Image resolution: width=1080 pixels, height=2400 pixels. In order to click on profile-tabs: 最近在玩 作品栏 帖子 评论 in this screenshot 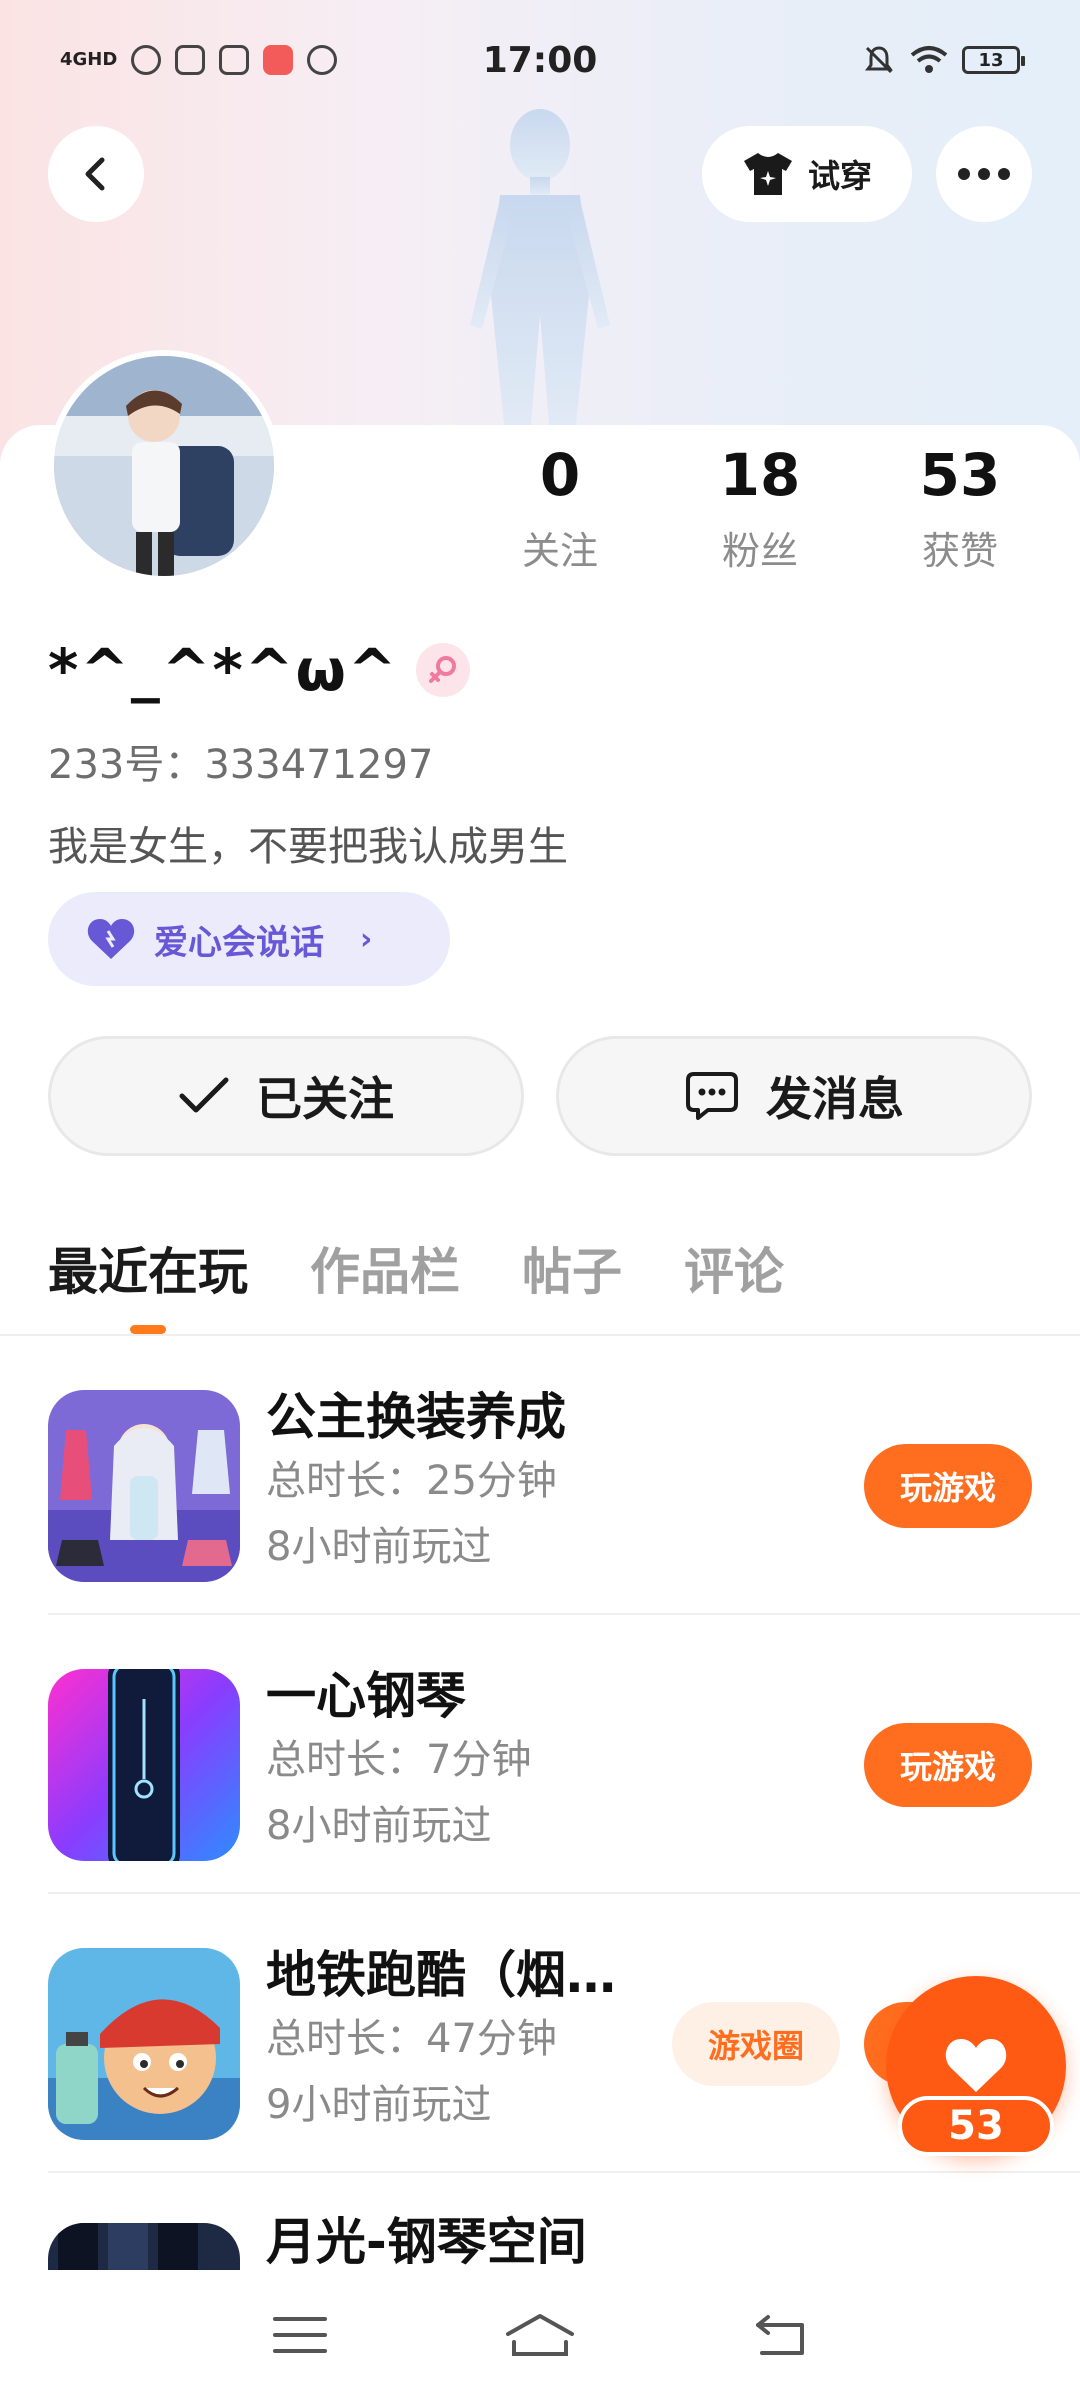, I will do `click(416, 1283)`.